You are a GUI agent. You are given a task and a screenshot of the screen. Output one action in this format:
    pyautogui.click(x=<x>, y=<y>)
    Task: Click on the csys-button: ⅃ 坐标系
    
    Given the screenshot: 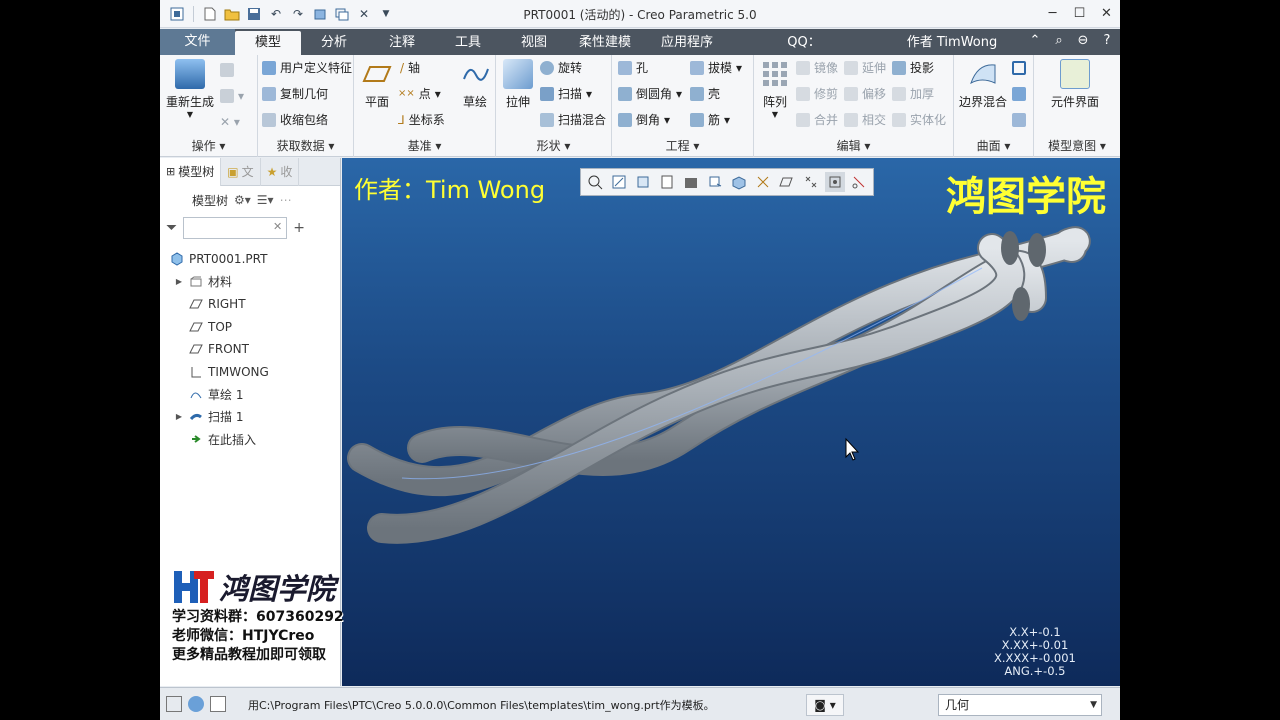 What is the action you would take?
    pyautogui.click(x=421, y=120)
    